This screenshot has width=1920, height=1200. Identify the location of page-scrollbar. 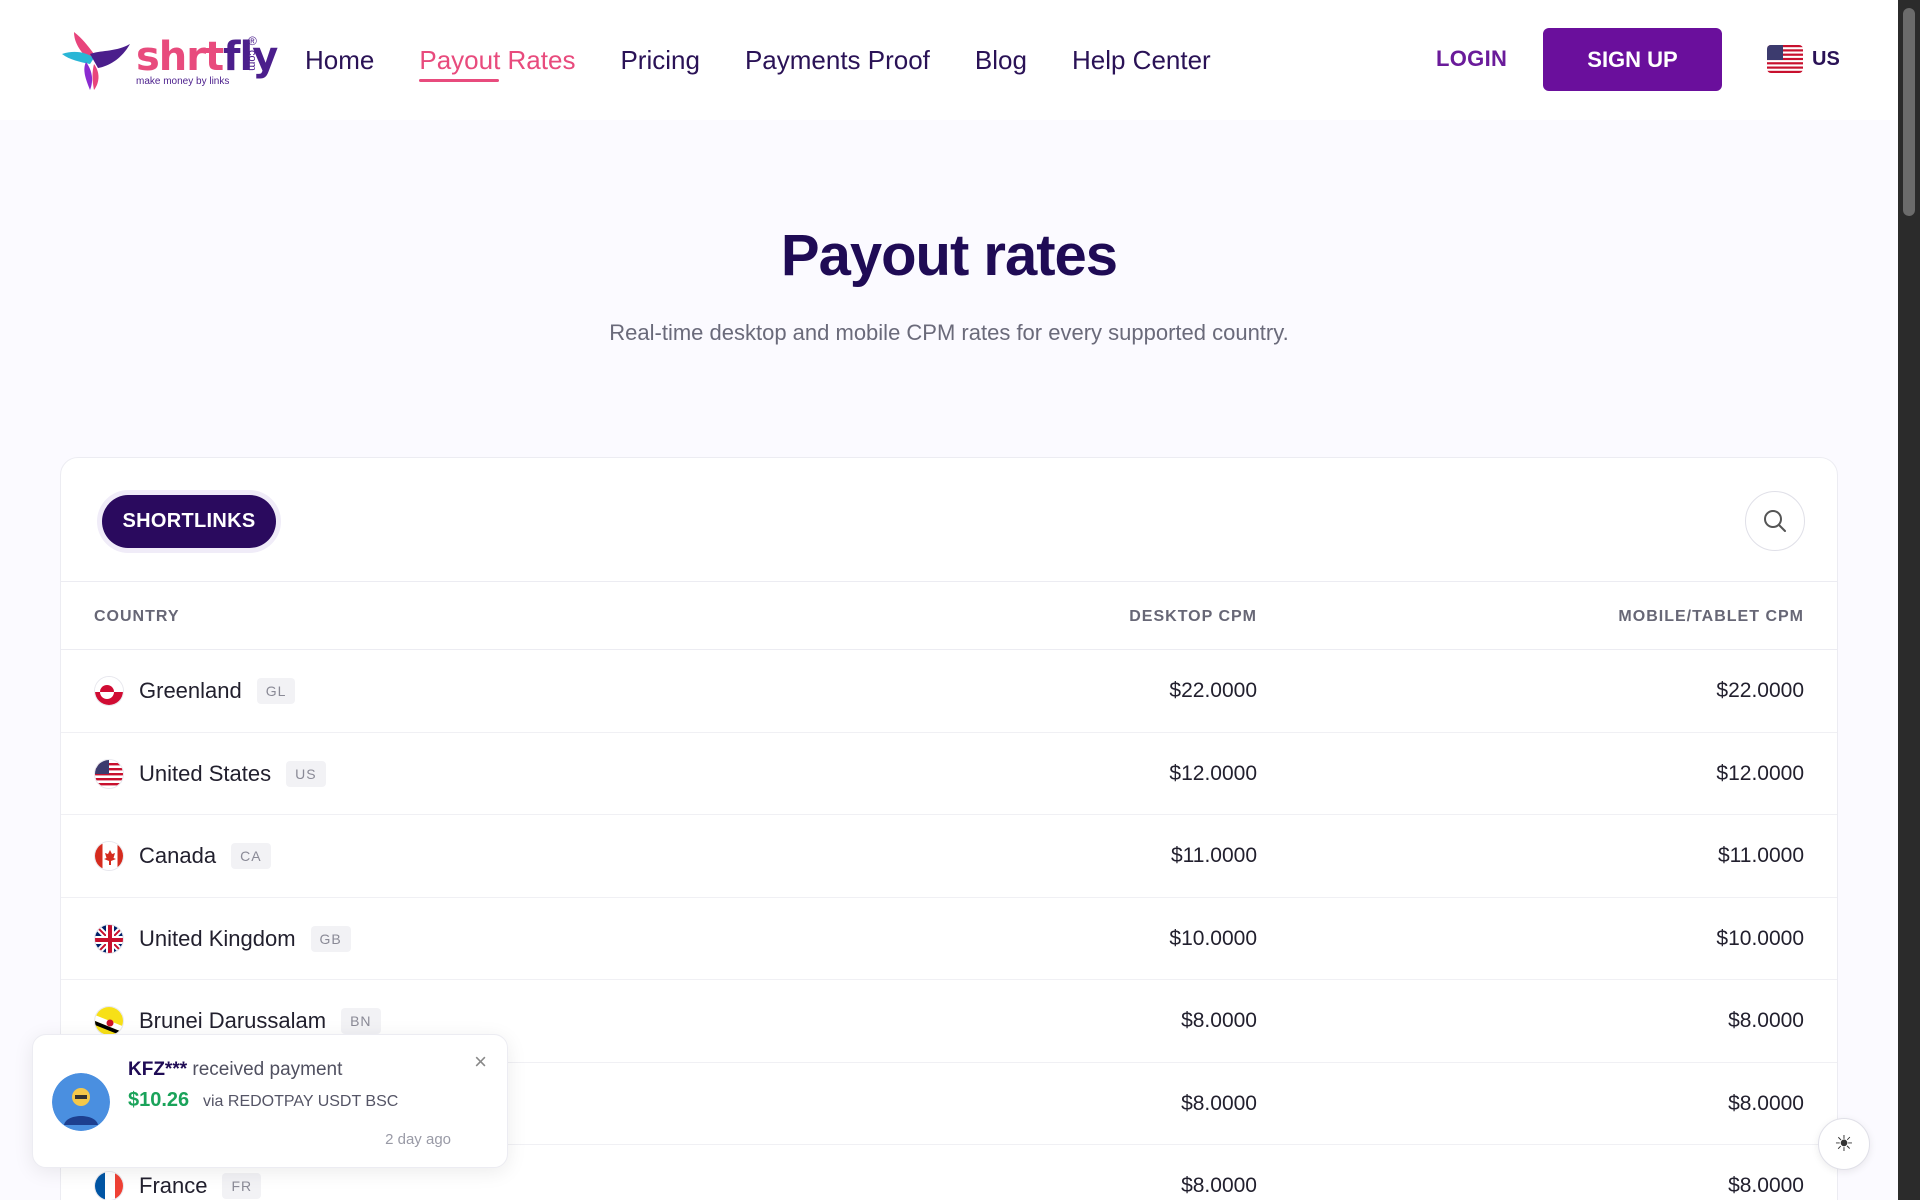
(1909, 600).